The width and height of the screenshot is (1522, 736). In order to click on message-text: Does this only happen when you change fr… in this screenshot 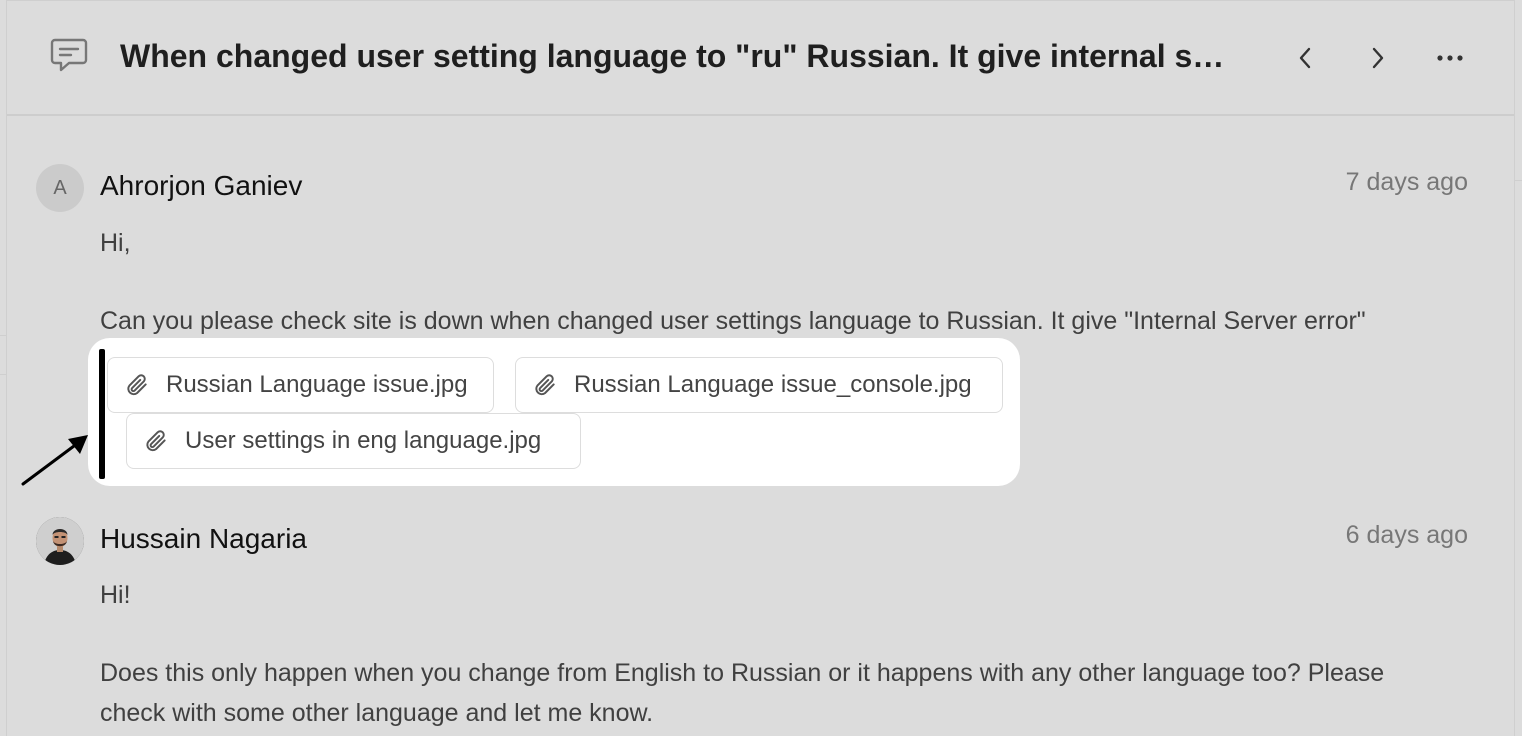, I will do `click(742, 673)`.